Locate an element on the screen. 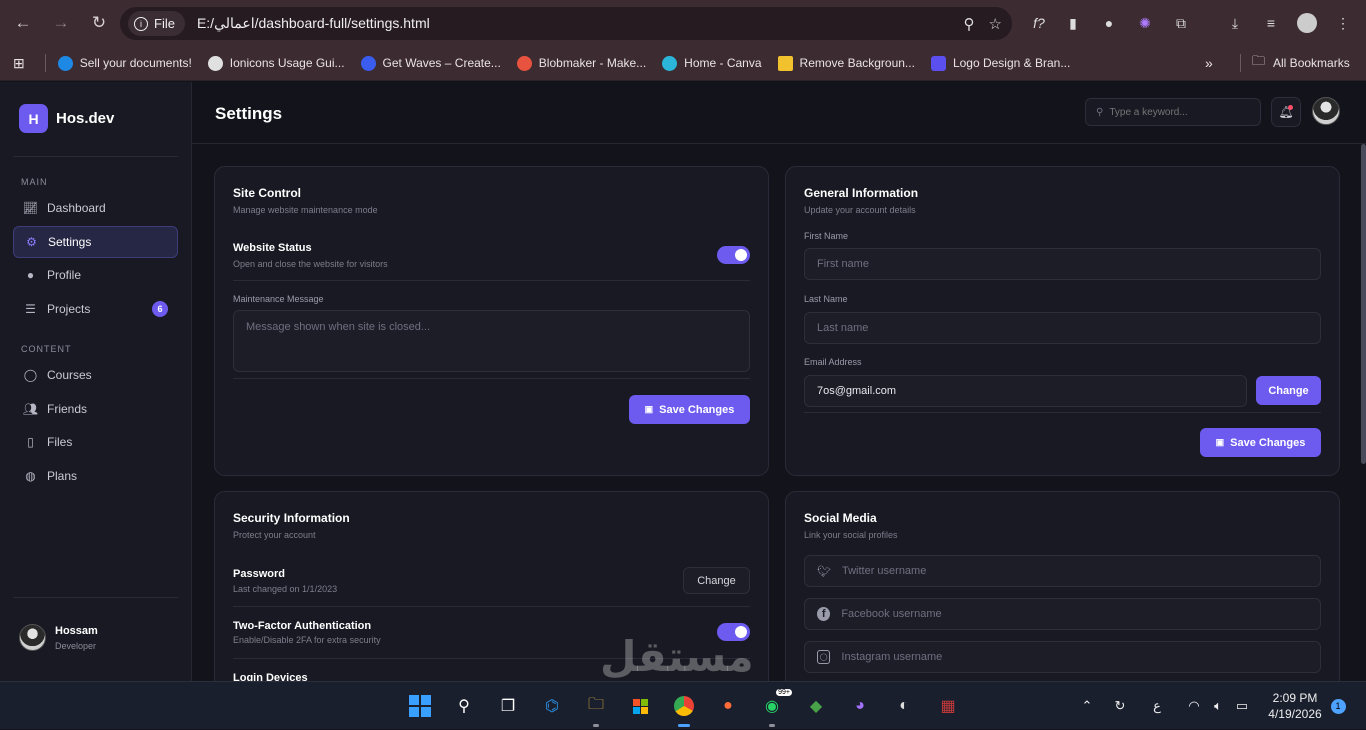 Image resolution: width=1366 pixels, height=730 pixels. language-indicator: ع is located at coordinates (1157, 706).